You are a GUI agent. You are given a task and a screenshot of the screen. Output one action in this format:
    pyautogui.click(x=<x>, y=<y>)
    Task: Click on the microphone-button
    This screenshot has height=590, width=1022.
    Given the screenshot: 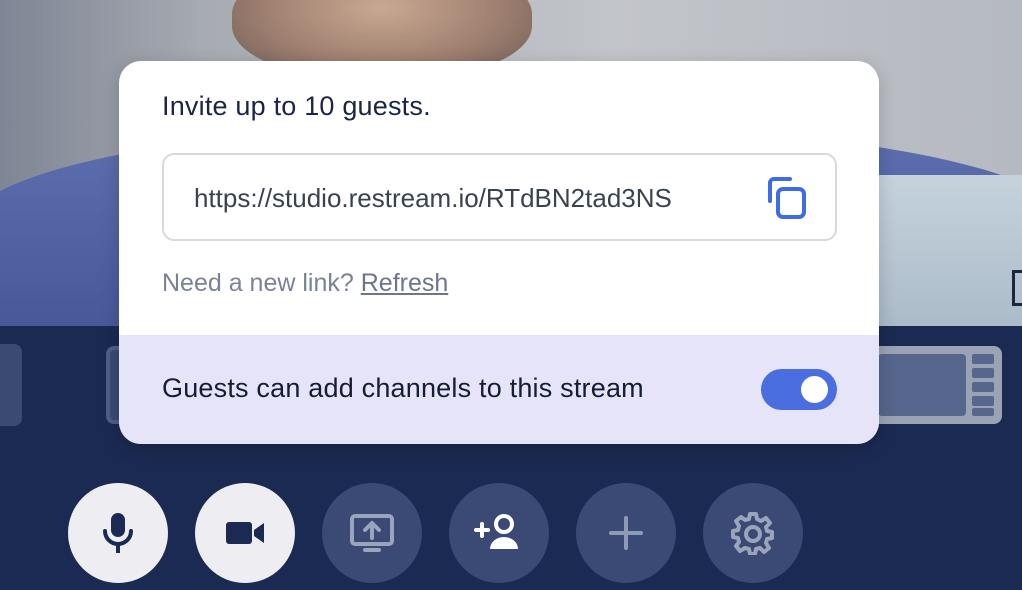 What is the action you would take?
    pyautogui.click(x=118, y=533)
    